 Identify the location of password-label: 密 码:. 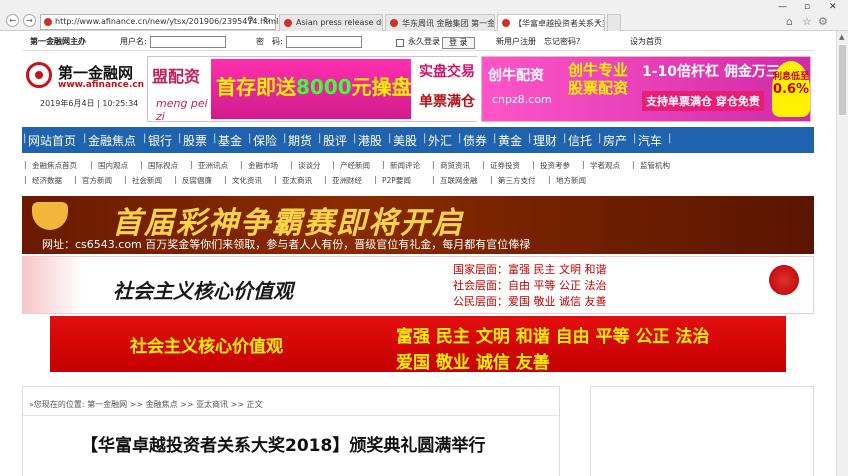
(269, 41).